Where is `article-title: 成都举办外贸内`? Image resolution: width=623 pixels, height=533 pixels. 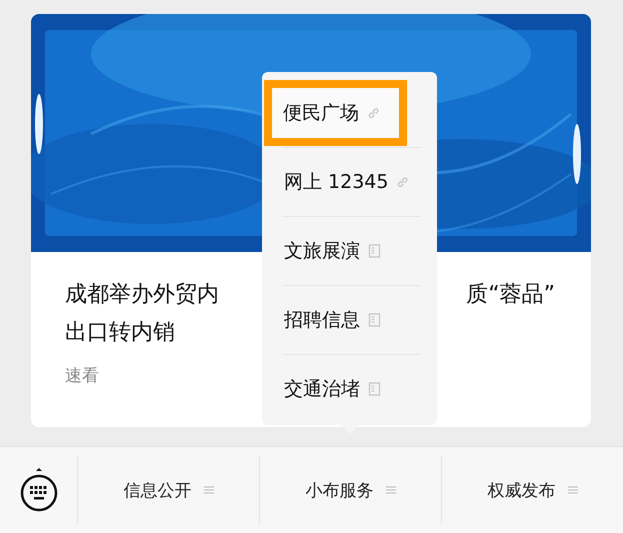 article-title: 成都举办外贸内 is located at coordinates (142, 295).